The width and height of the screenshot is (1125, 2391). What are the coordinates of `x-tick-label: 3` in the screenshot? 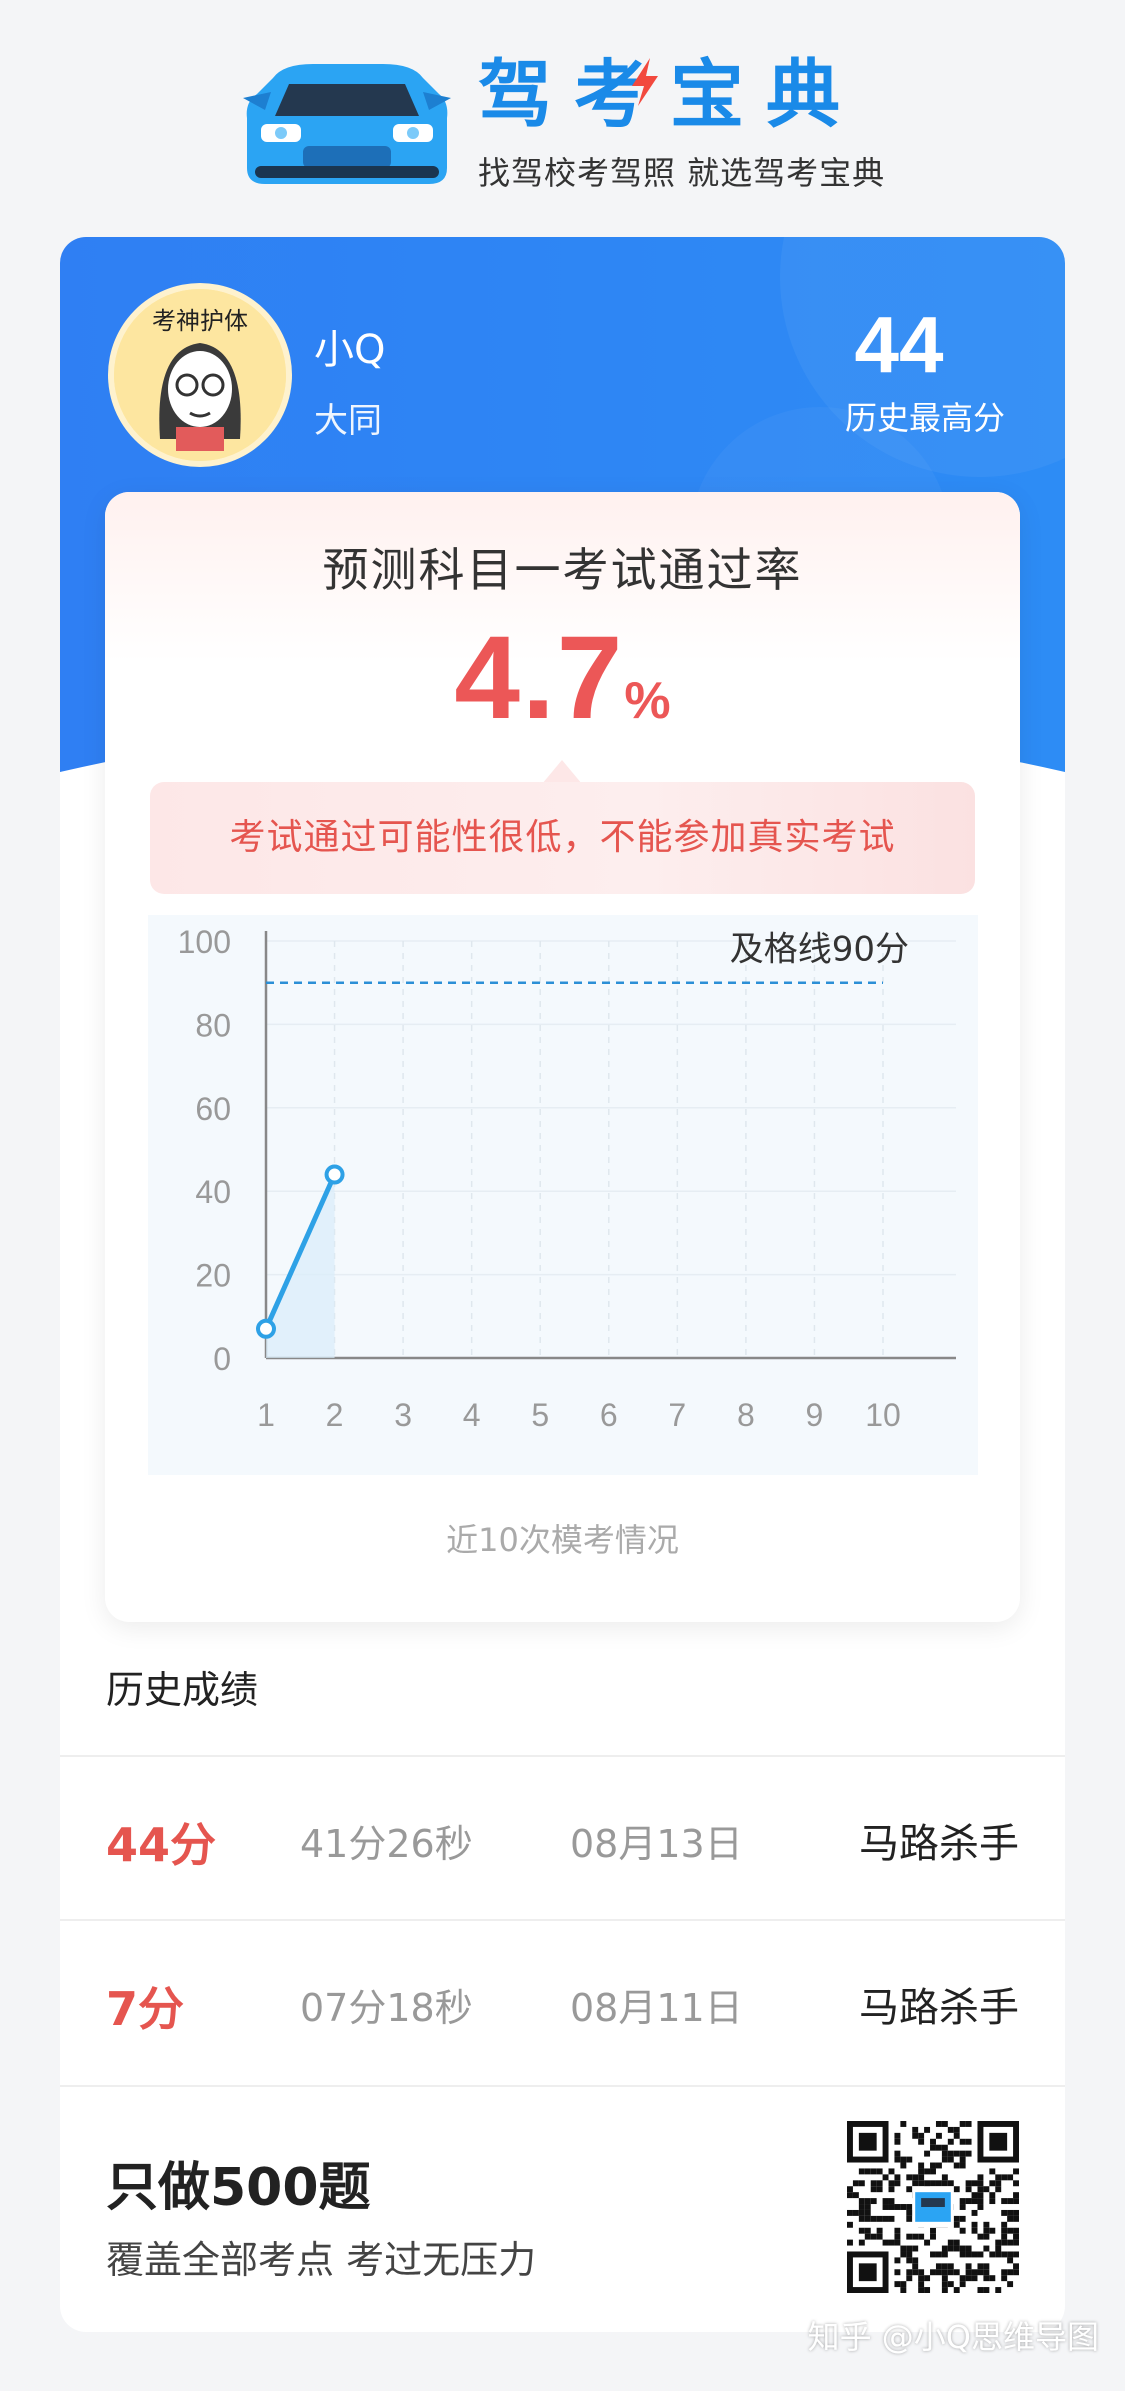 It's located at (403, 1415).